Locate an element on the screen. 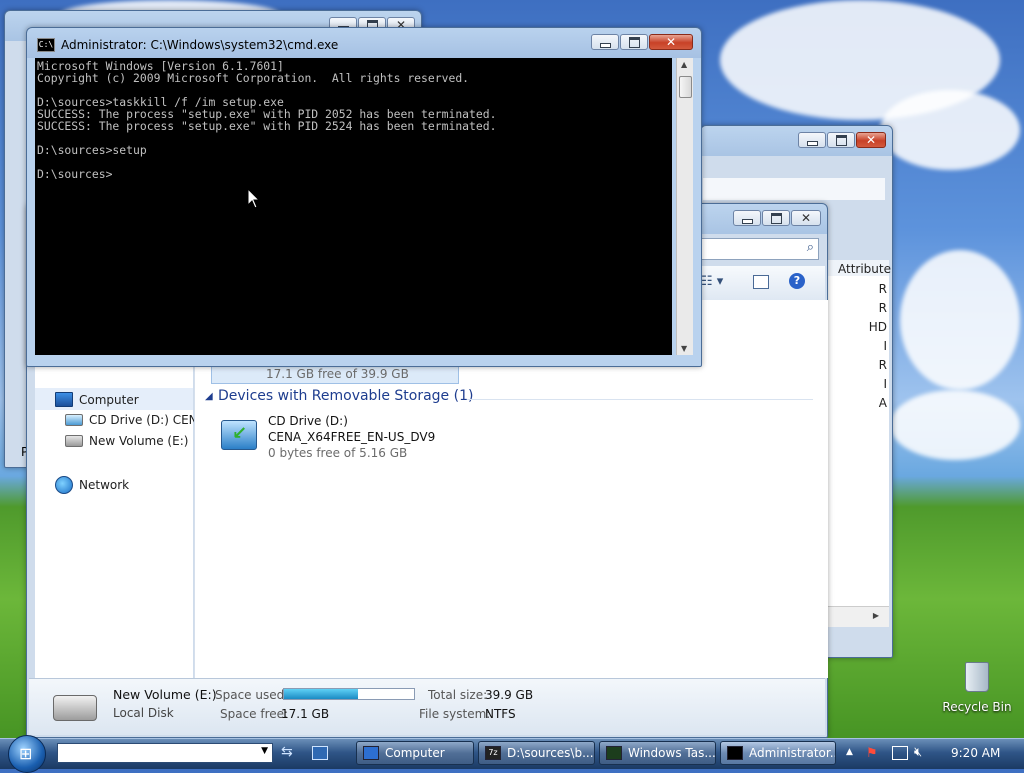 The width and height of the screenshot is (1024, 773). windows-logo-icon: ⊞ is located at coordinates (26, 753).